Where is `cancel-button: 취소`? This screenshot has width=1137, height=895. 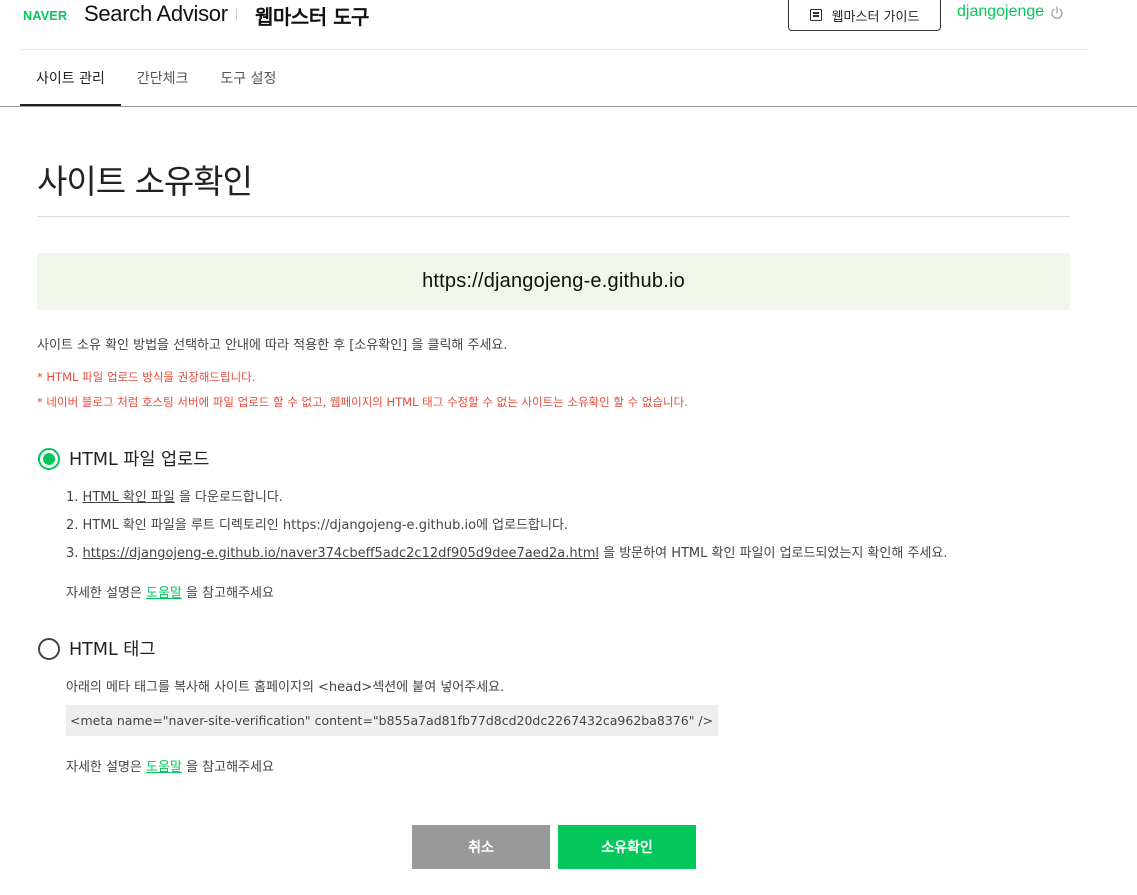 cancel-button: 취소 is located at coordinates (481, 847).